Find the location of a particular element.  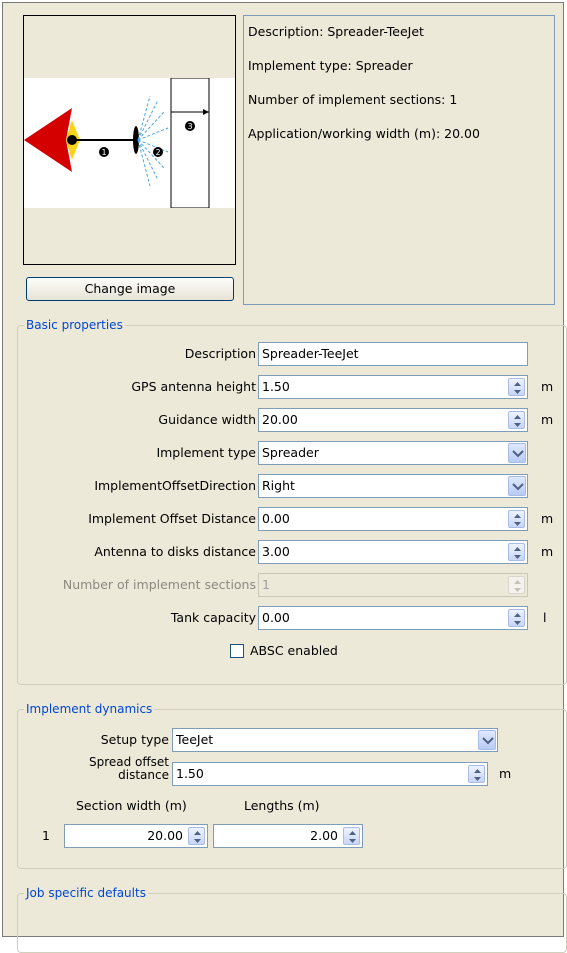

guidance-width-unit: m is located at coordinates (547, 419).